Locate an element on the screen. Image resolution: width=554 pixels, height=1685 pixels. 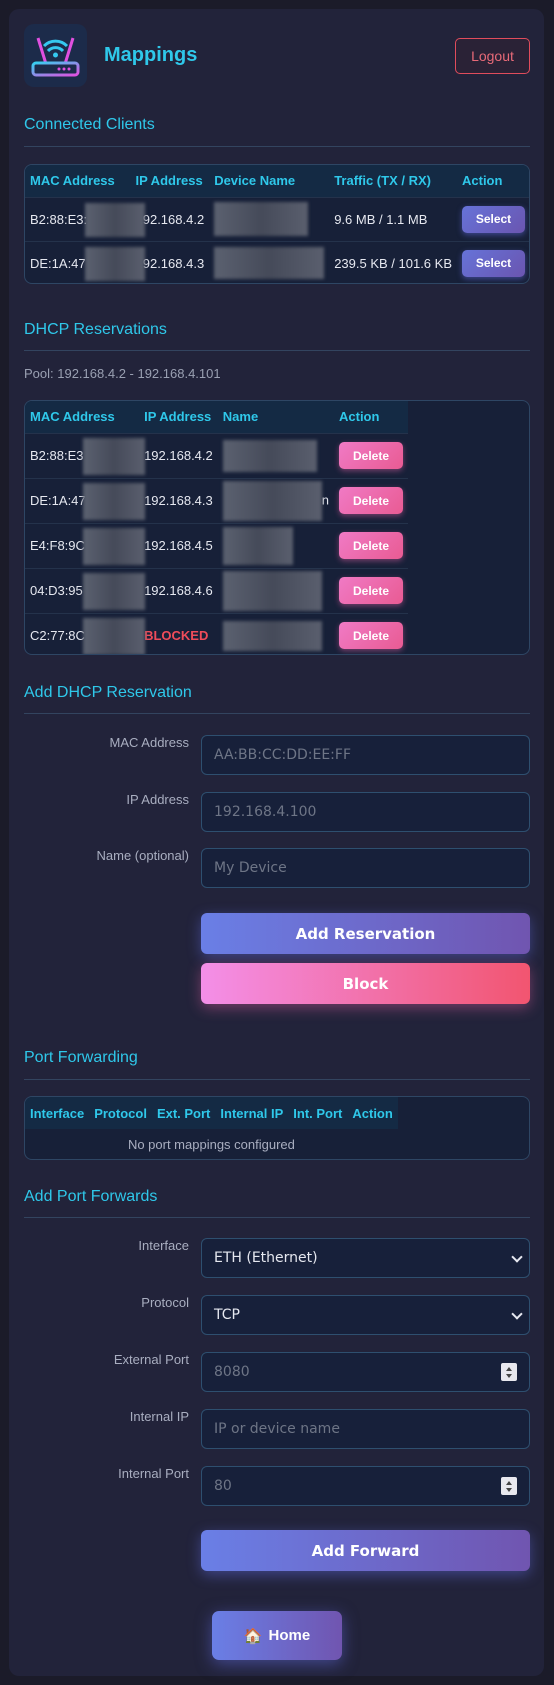
reservations-section-title: DHCP Reservations is located at coordinates (95, 329).